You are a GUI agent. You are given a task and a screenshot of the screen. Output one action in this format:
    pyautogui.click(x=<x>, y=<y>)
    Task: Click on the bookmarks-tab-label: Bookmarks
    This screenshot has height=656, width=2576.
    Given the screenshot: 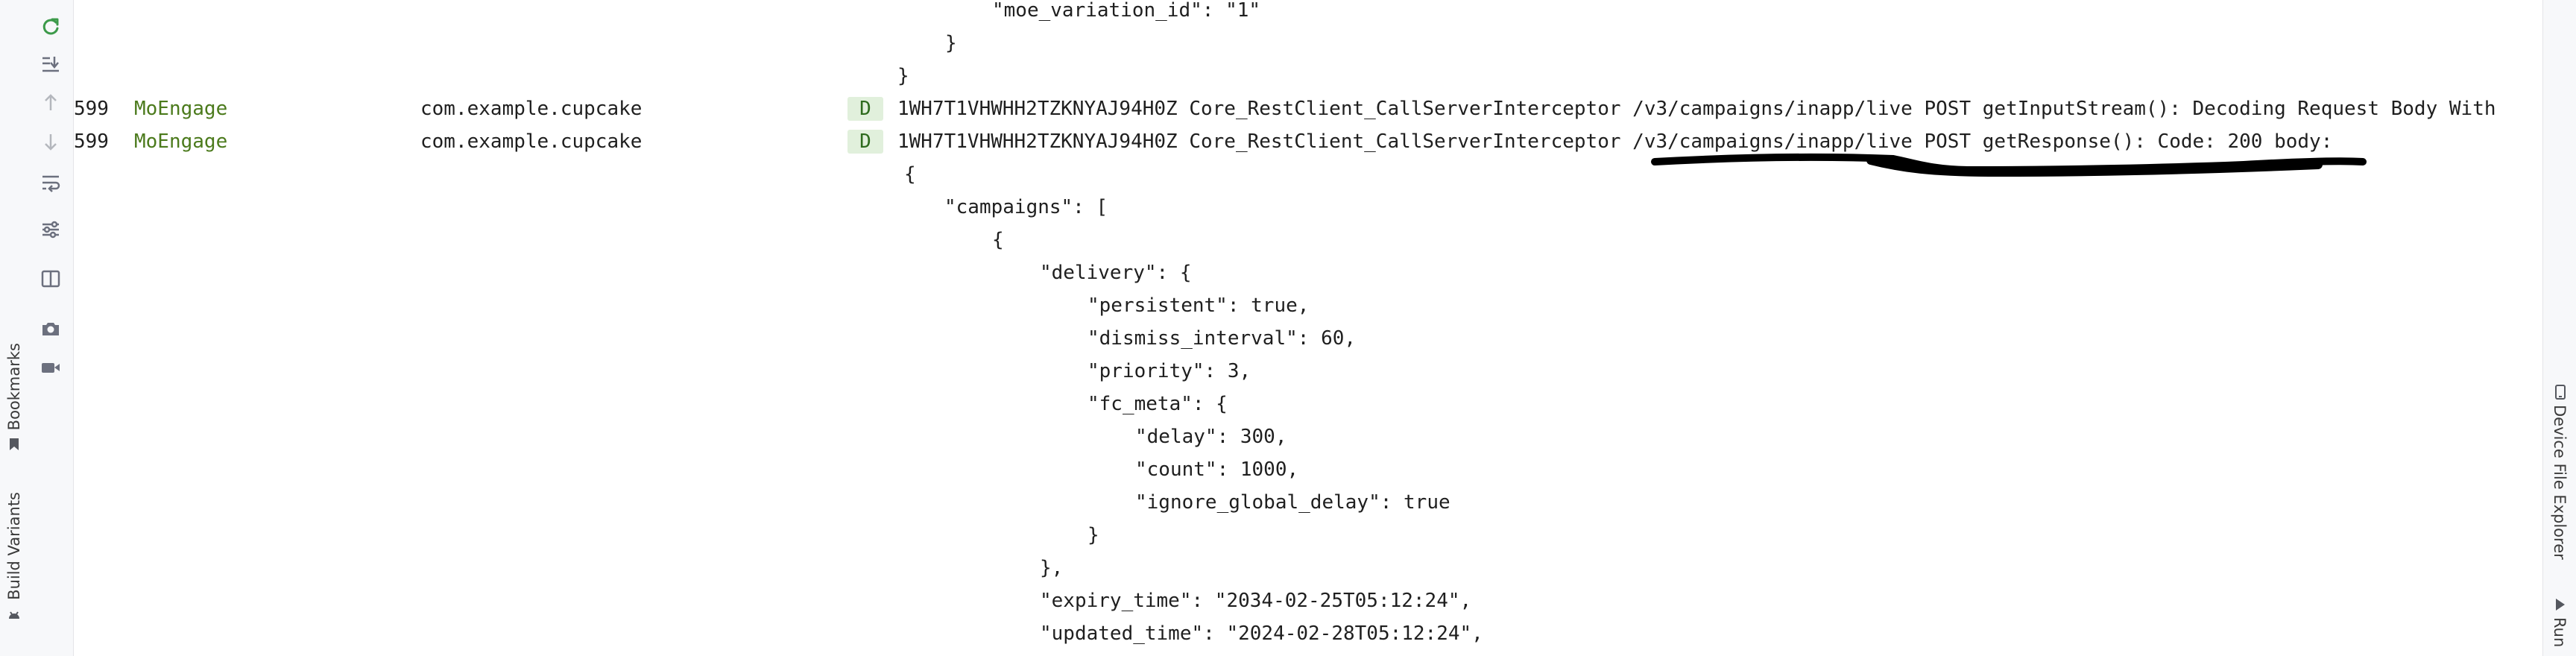 What is the action you would take?
    pyautogui.click(x=14, y=387)
    